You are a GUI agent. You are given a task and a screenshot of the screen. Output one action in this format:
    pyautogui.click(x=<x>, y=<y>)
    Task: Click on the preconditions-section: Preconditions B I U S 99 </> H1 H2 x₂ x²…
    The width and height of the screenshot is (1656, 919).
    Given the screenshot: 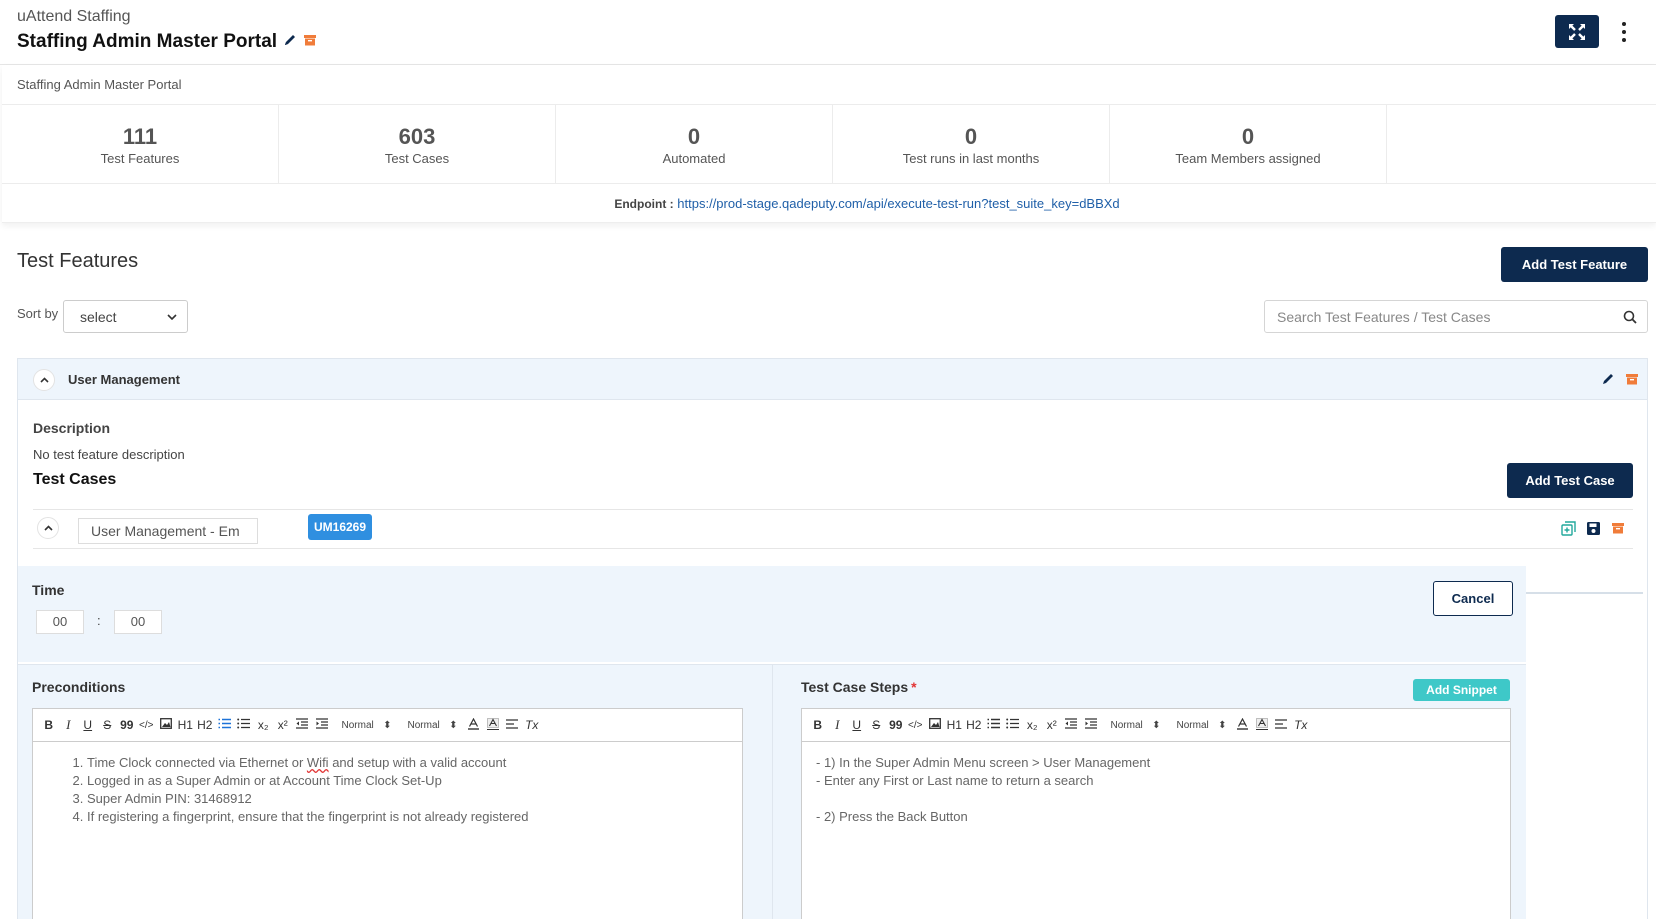 What is the action you would take?
    pyautogui.click(x=395, y=792)
    